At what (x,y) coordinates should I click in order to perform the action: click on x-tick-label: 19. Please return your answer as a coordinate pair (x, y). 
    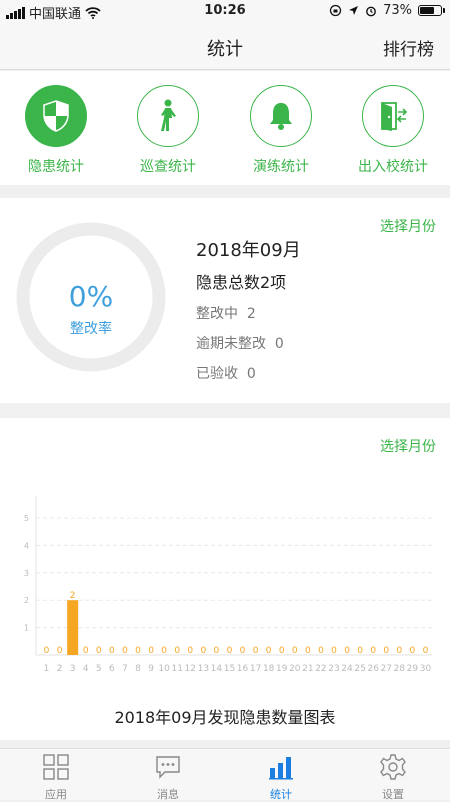
    Looking at the image, I should click on (282, 669).